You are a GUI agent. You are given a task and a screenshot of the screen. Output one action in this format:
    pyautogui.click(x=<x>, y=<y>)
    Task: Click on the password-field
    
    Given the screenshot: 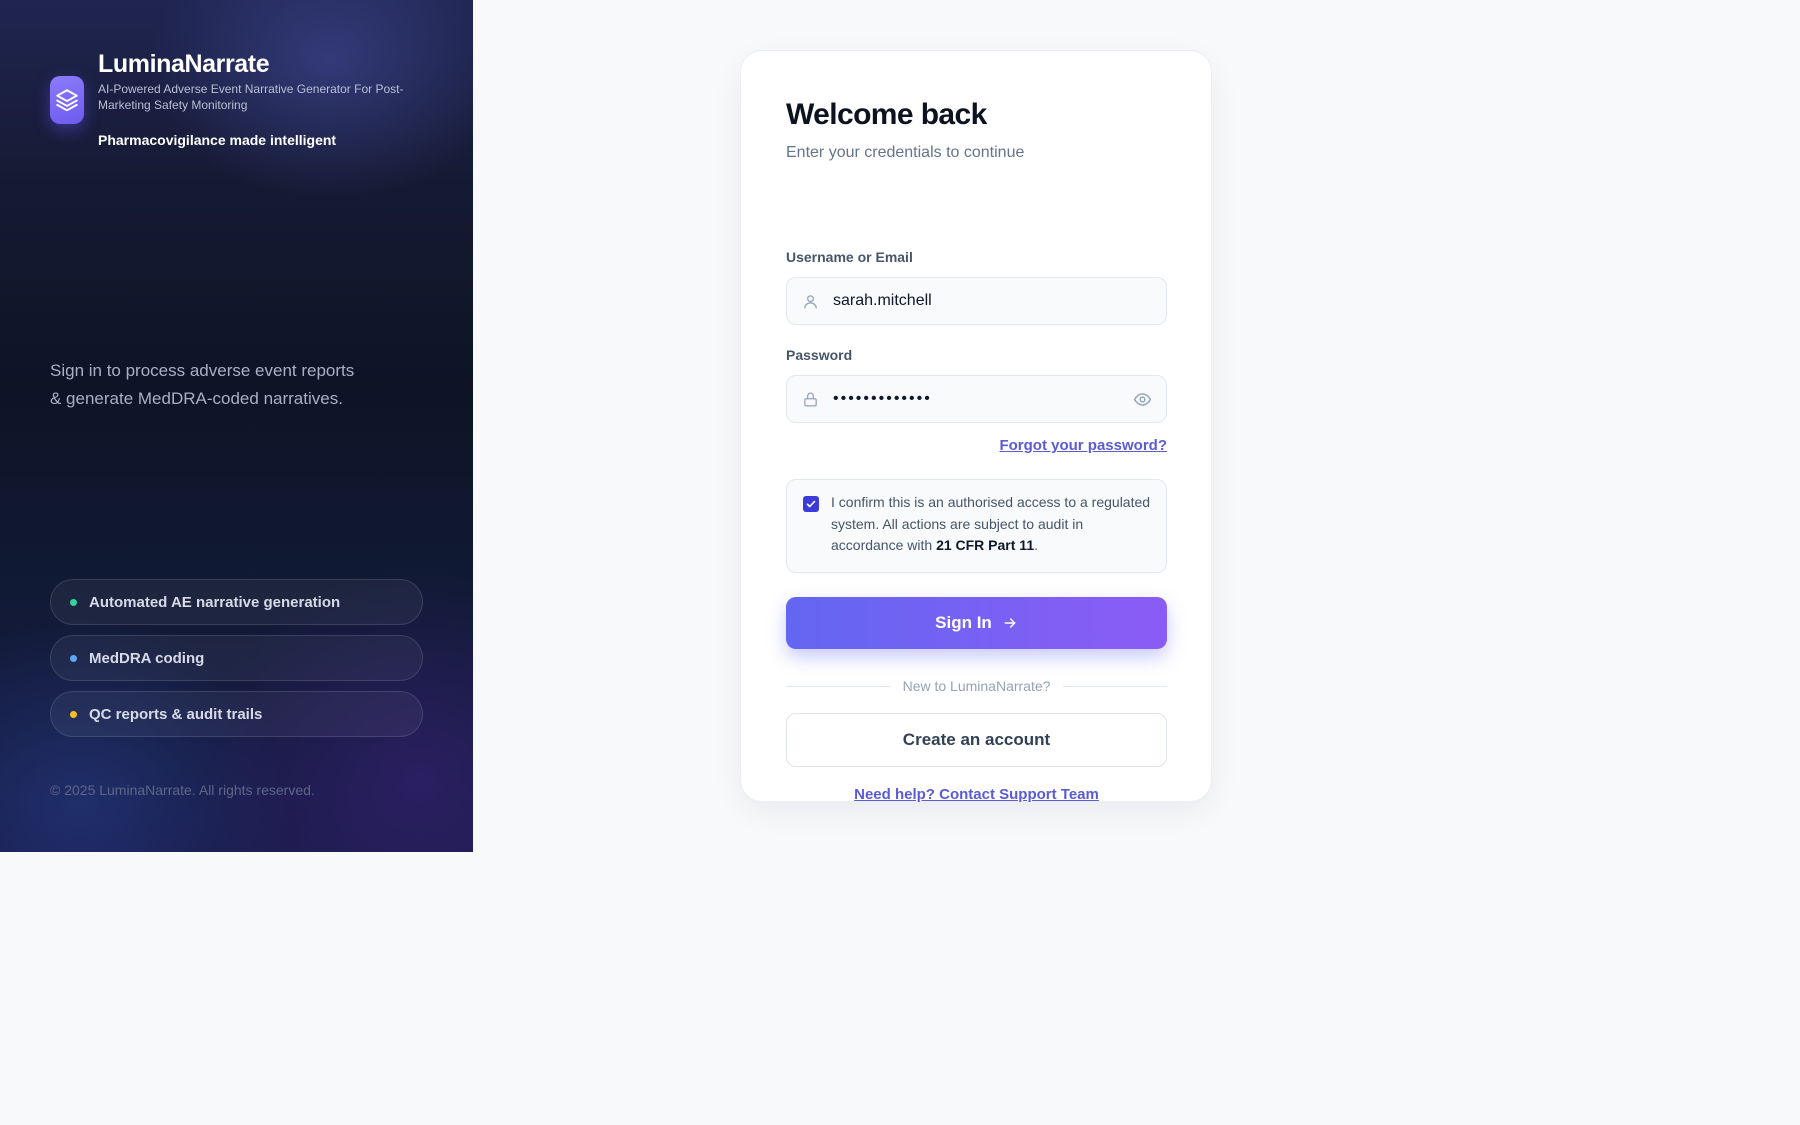 What is the action you would take?
    pyautogui.click(x=976, y=399)
    